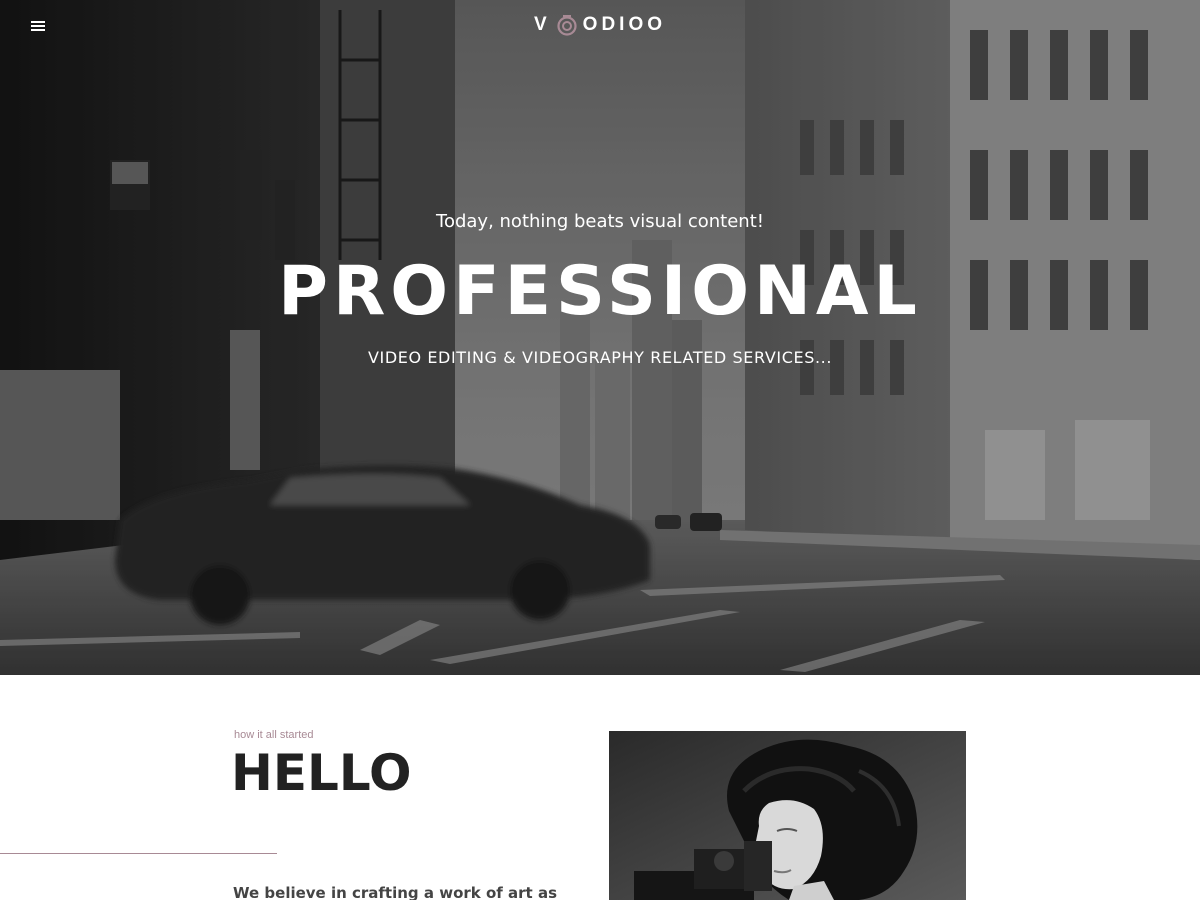 This screenshot has width=1200, height=900. Describe the element at coordinates (600, 291) in the screenshot. I see `hero-title: PROFESSIONAL` at that location.